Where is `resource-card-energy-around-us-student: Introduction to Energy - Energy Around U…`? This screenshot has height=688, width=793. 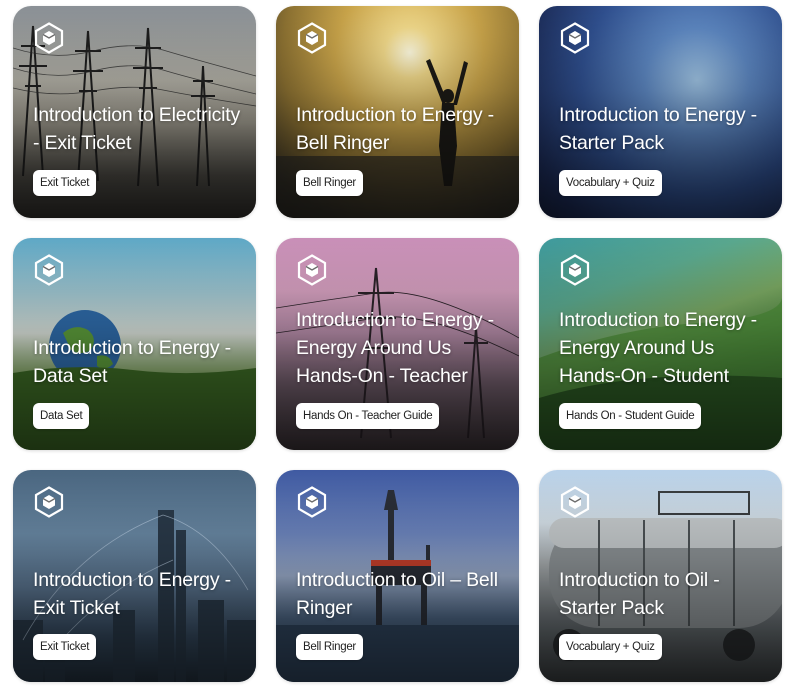 resource-card-energy-around-us-student: Introduction to Energy - Energy Around U… is located at coordinates (660, 344).